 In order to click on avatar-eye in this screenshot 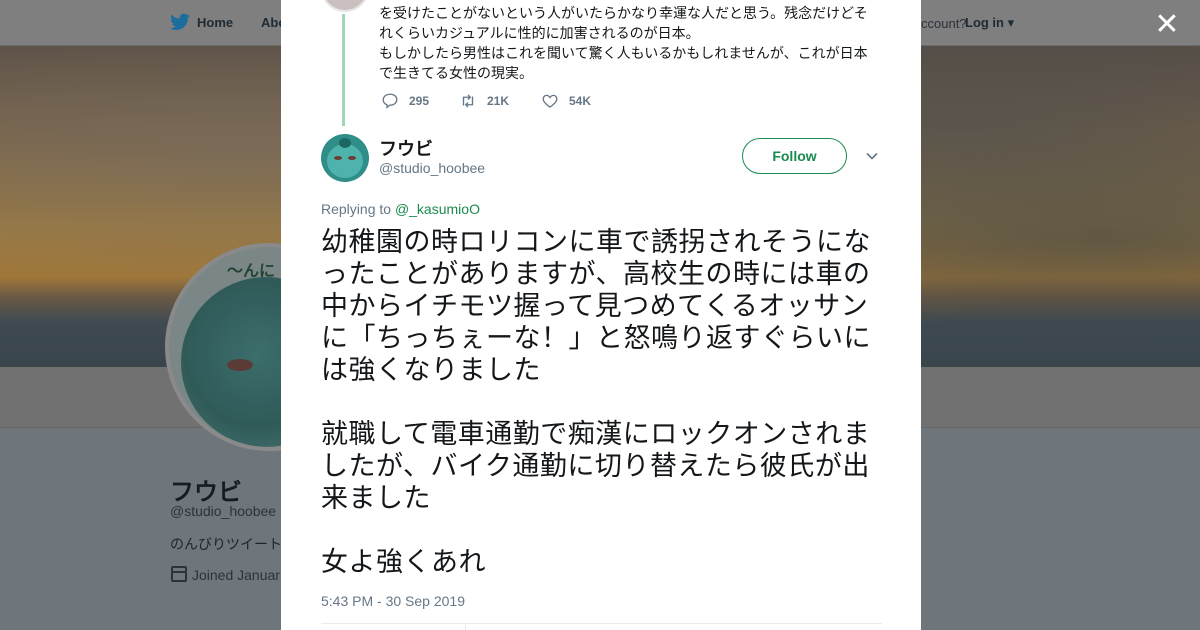, I will do `click(240, 365)`.